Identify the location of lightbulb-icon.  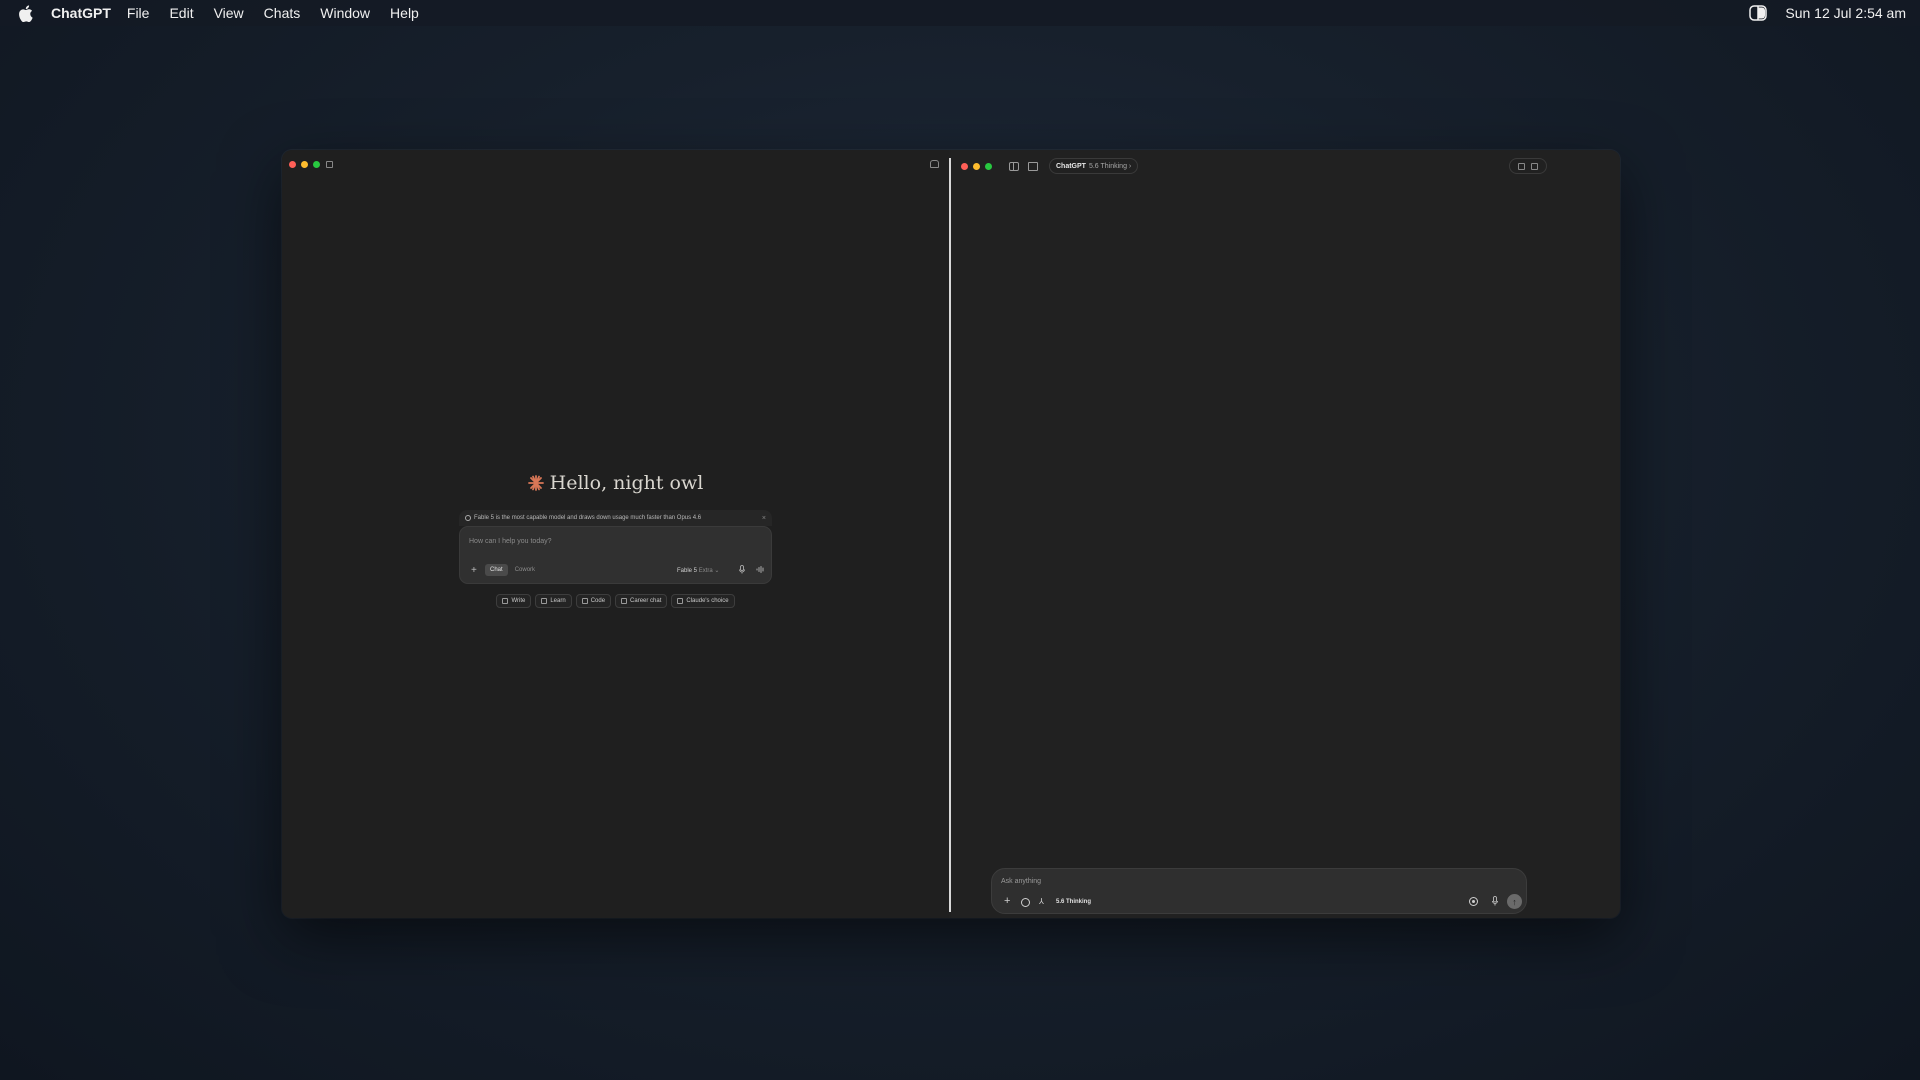
(680, 601).